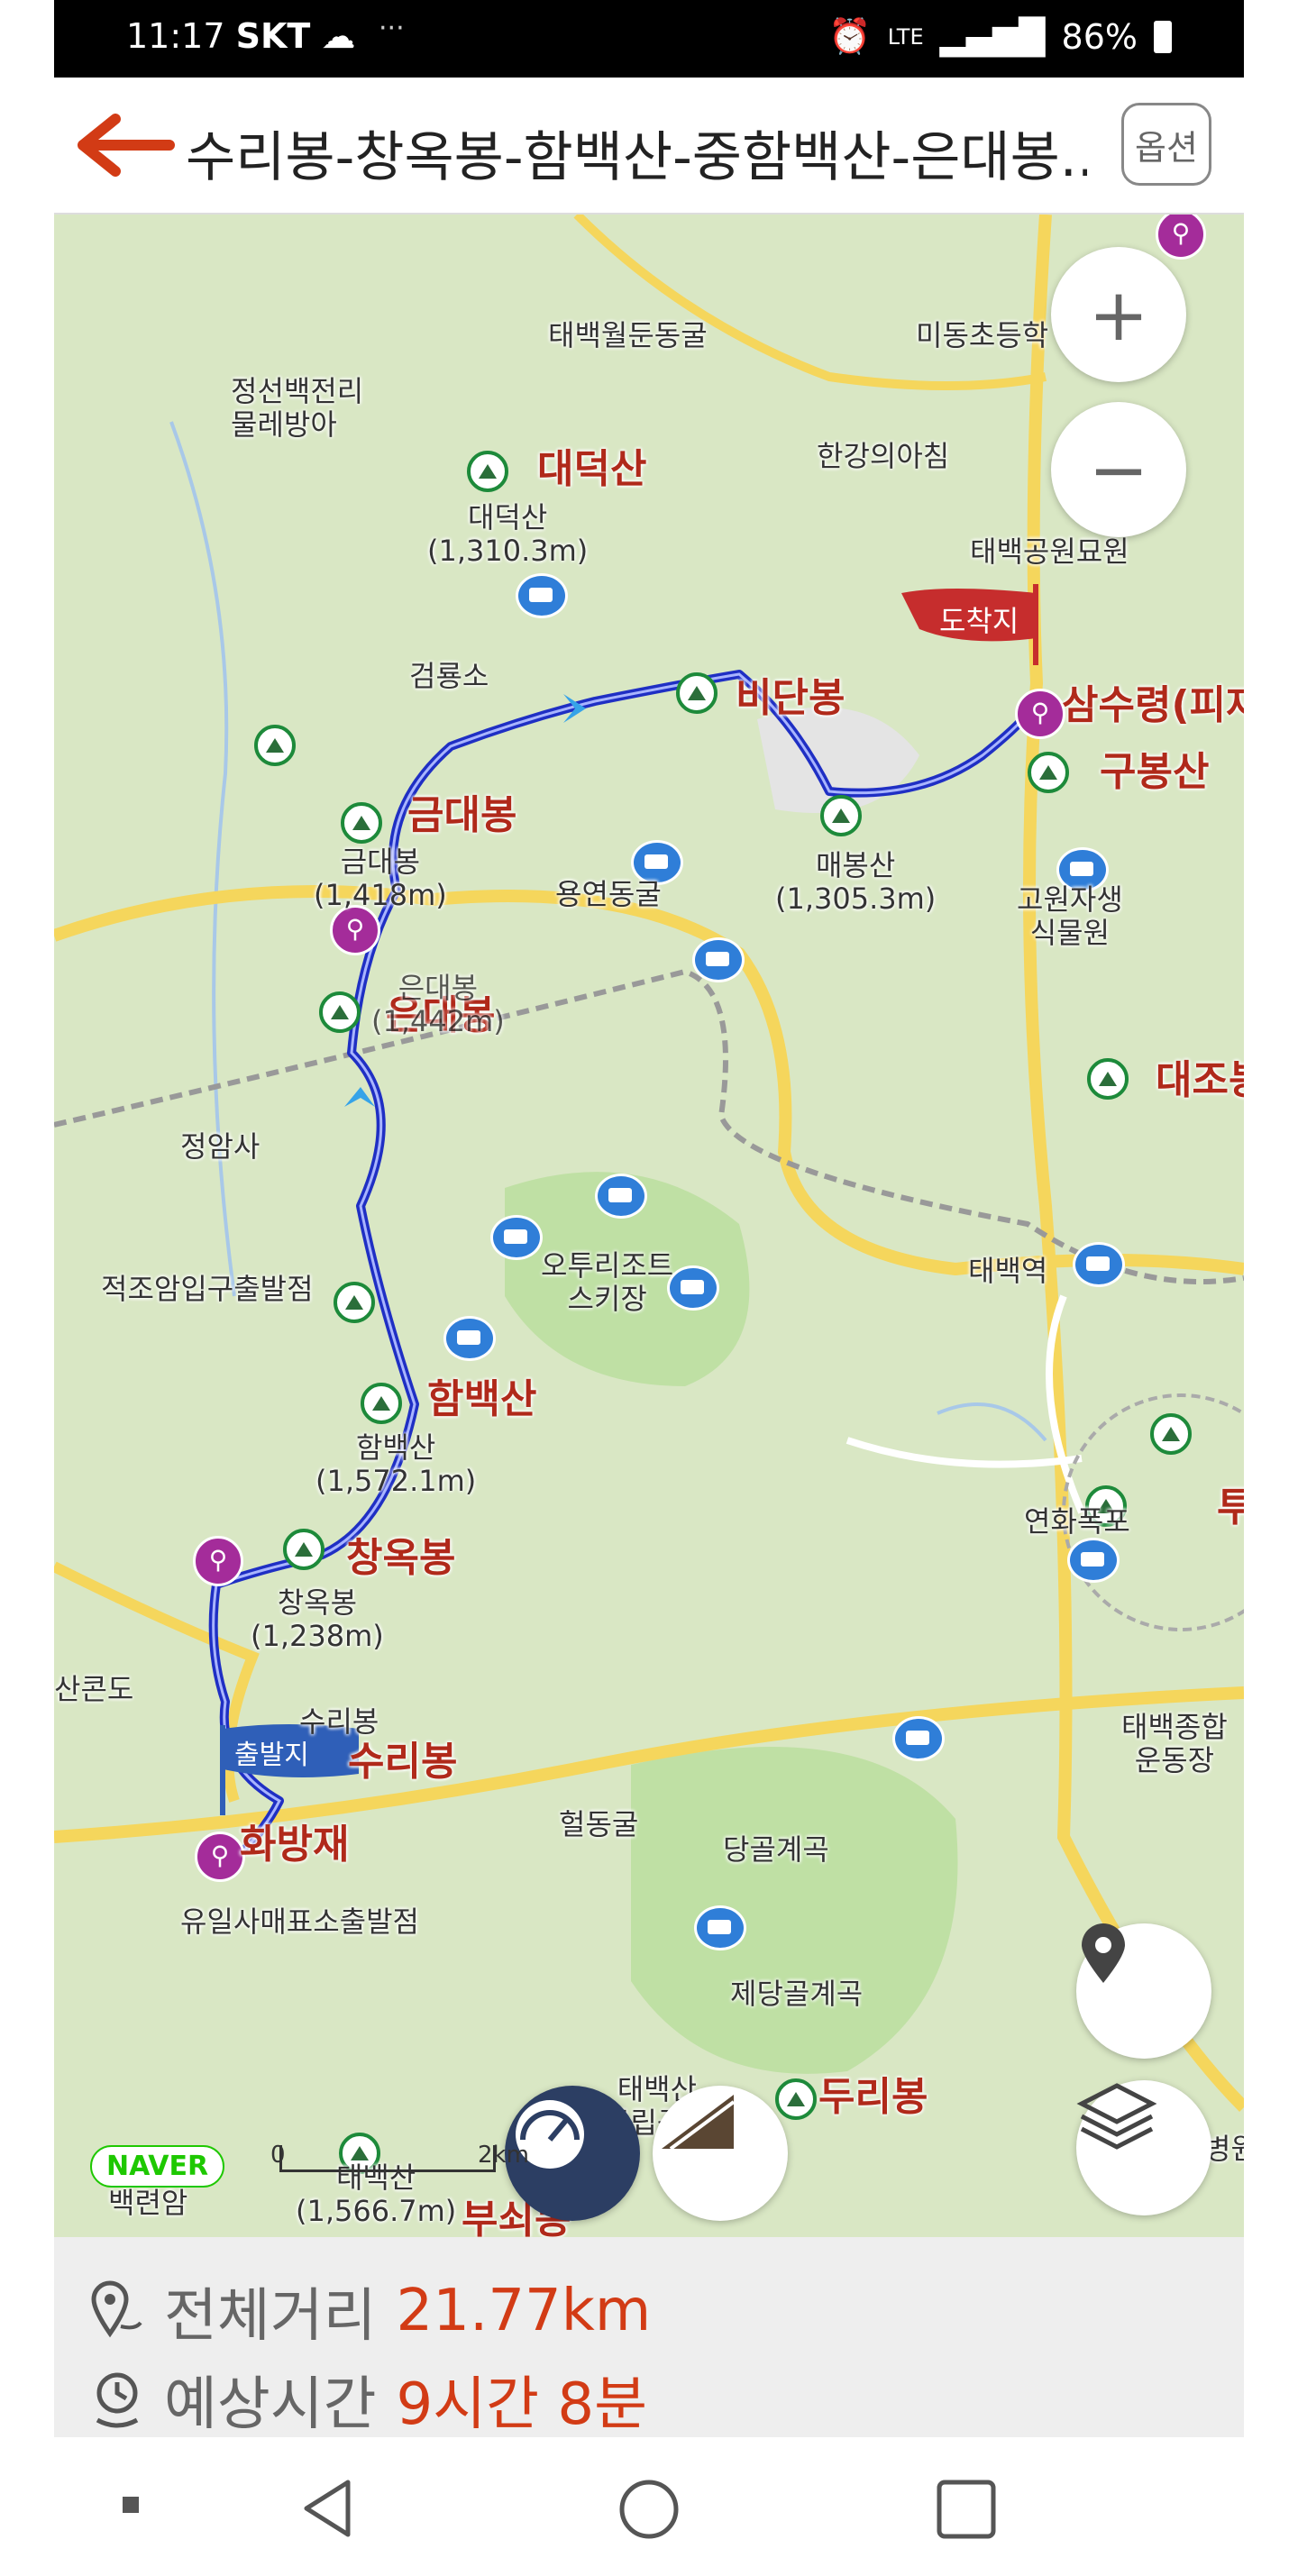 This screenshot has width=1298, height=2576. Describe the element at coordinates (1153, 705) in the screenshot. I see `map-label-peak: 삼수령(피재` at that location.